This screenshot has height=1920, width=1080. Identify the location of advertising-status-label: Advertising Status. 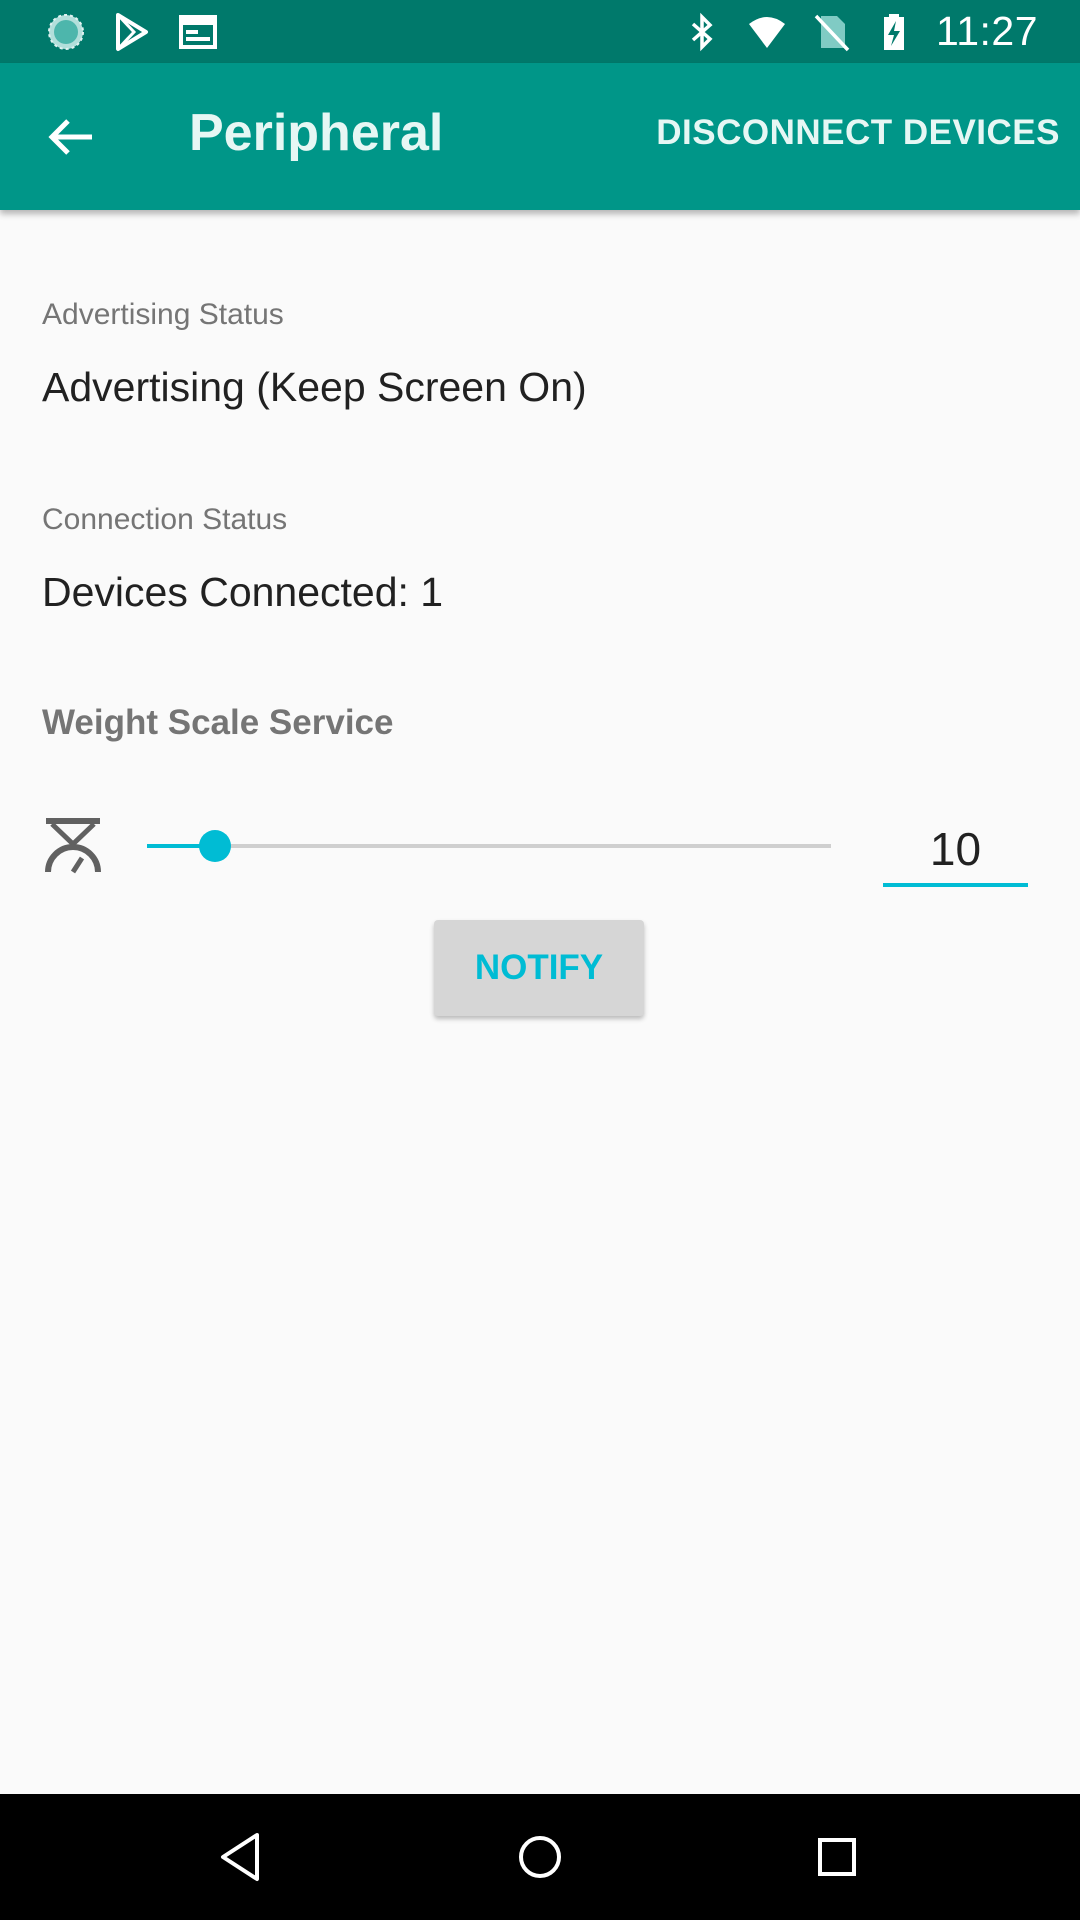
(163, 314).